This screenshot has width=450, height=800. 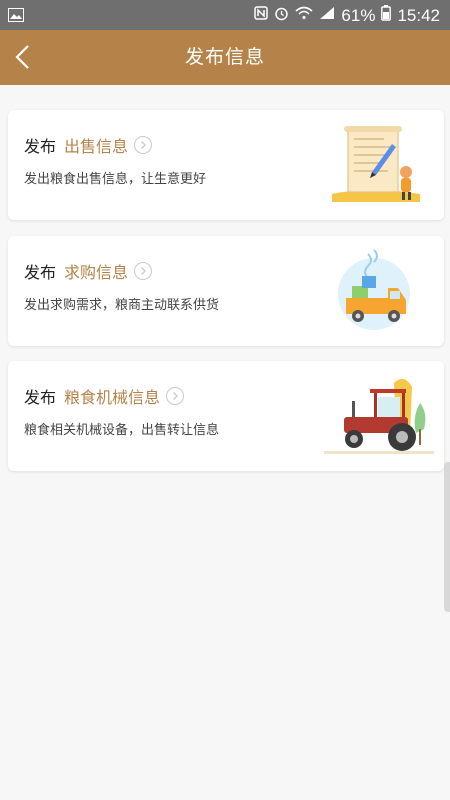 I want to click on edge-panel-handle, so click(x=447, y=537).